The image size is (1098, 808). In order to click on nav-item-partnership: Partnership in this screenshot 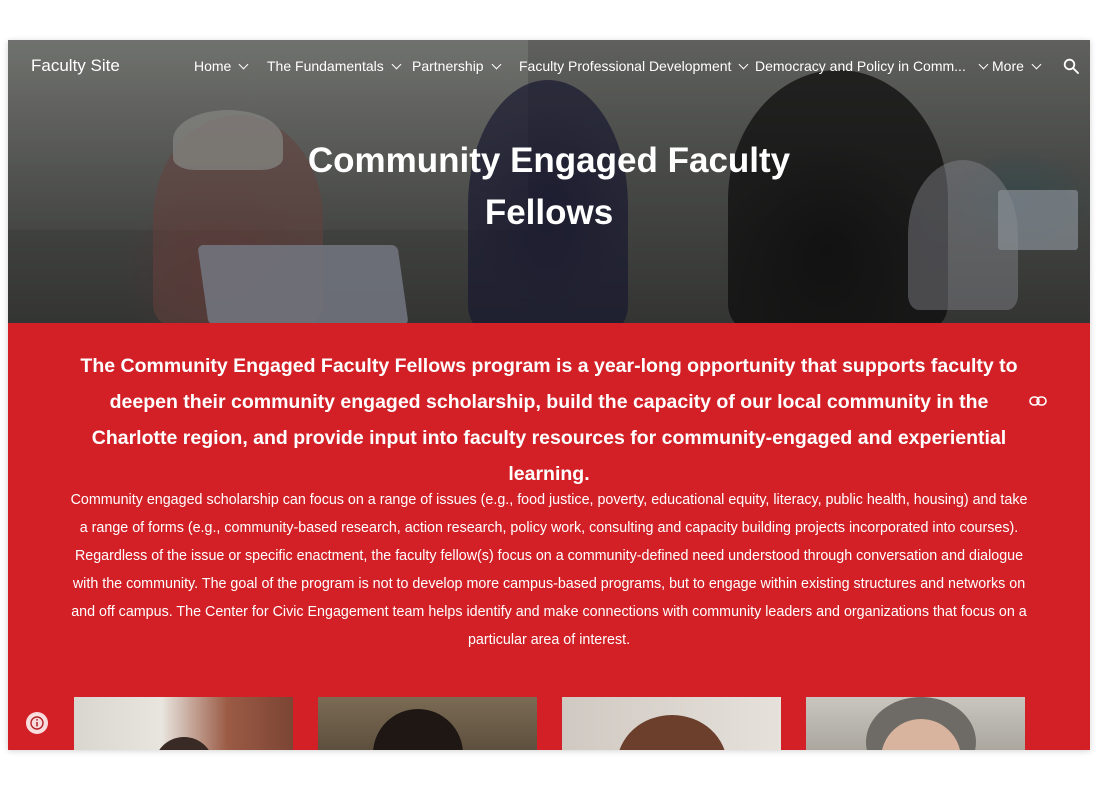, I will do `click(457, 66)`.